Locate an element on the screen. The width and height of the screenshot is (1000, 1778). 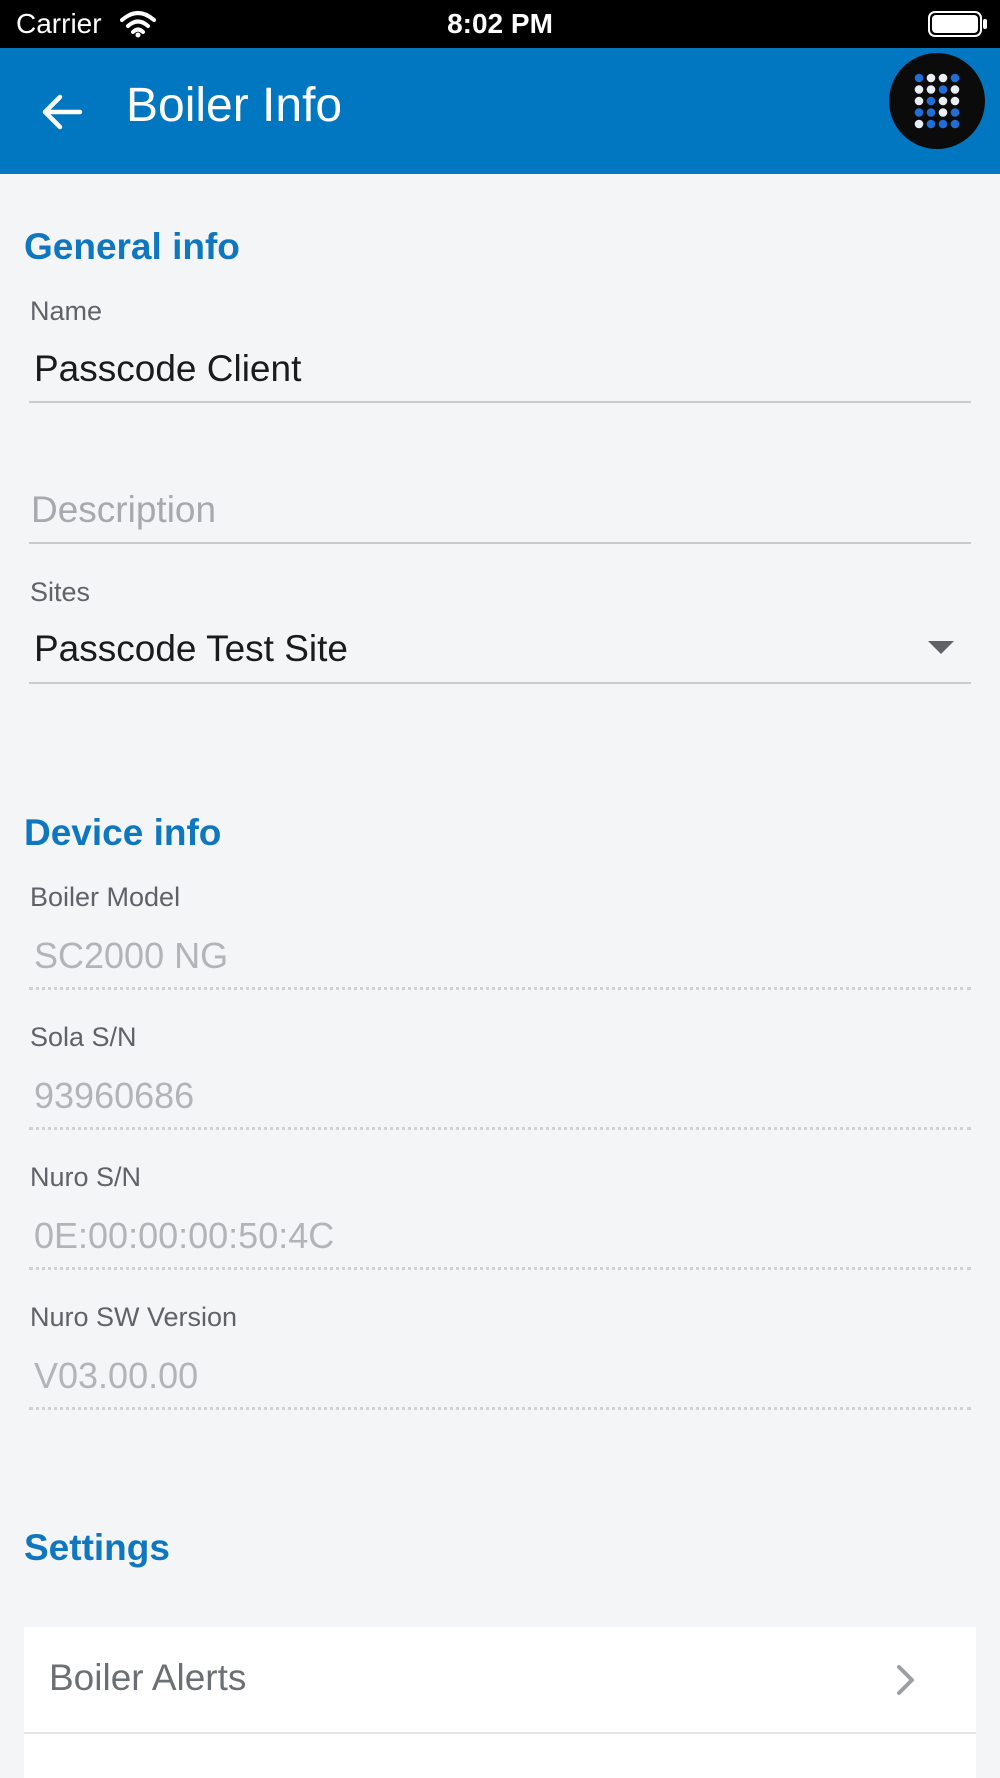
status-bar: Carrier 8:02 PM is located at coordinates (500, 24).